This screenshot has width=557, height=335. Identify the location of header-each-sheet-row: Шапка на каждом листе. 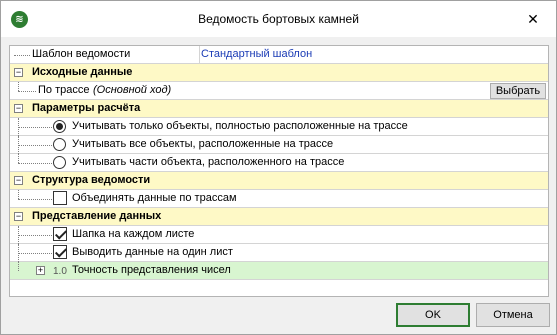
(279, 235).